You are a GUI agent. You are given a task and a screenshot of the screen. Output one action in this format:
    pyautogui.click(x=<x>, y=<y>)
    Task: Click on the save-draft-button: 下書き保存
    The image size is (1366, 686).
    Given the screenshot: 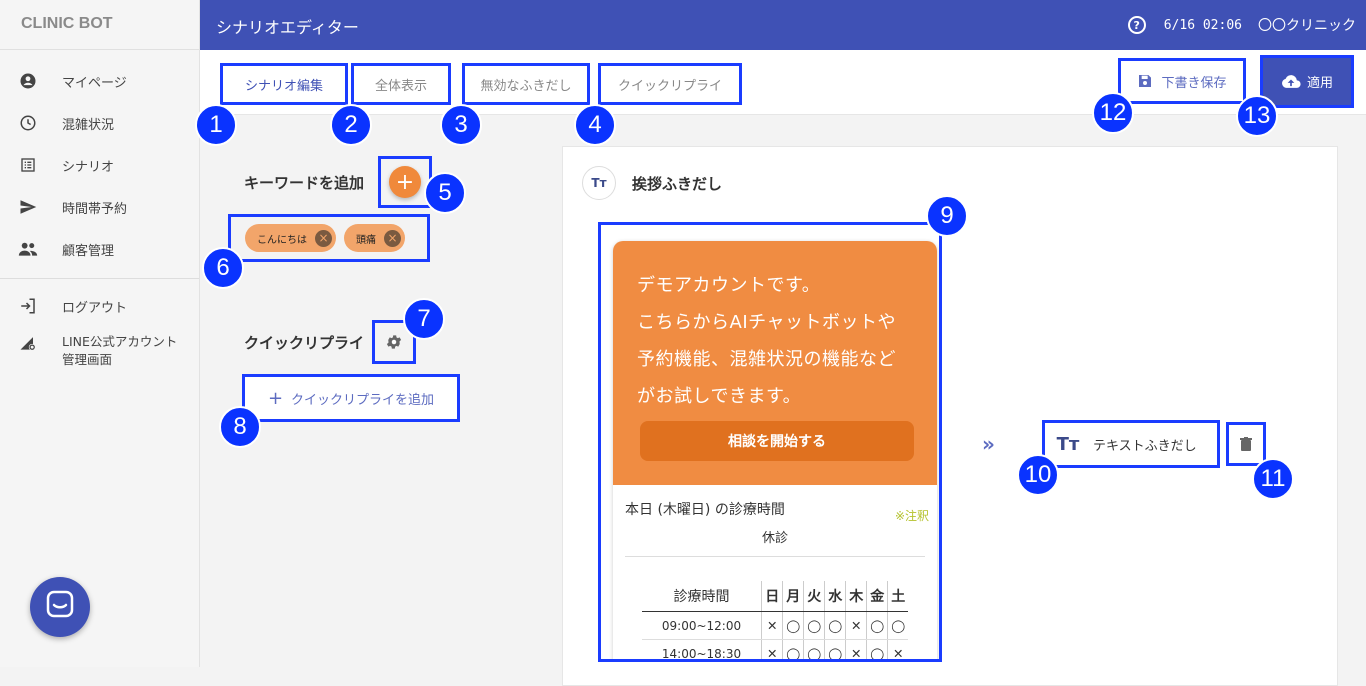 What is the action you would take?
    pyautogui.click(x=1182, y=81)
    